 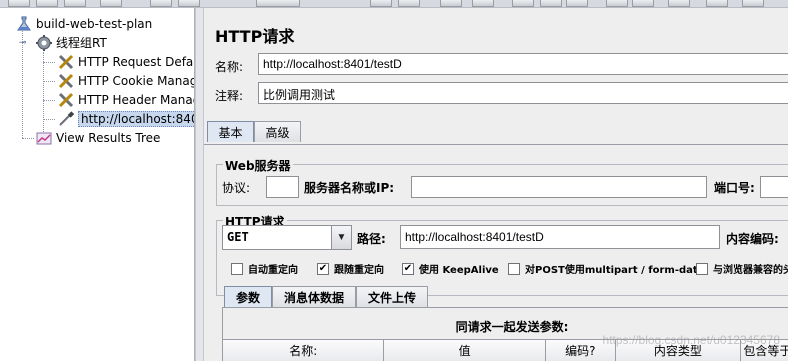 I want to click on browser-compatible-headers-checkbox: 与浏览器兼容的头, so click(x=742, y=268).